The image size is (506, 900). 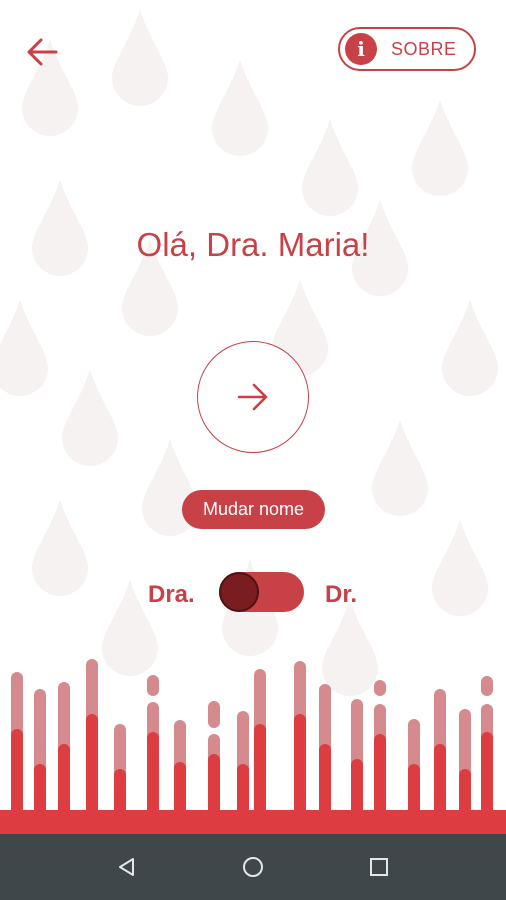 I want to click on continue-button, so click(x=253, y=397).